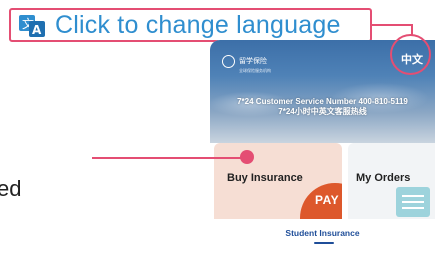 Image resolution: width=435 pixels, height=258 pixels. Describe the element at coordinates (413, 202) in the screenshot. I see `document-icon` at that location.